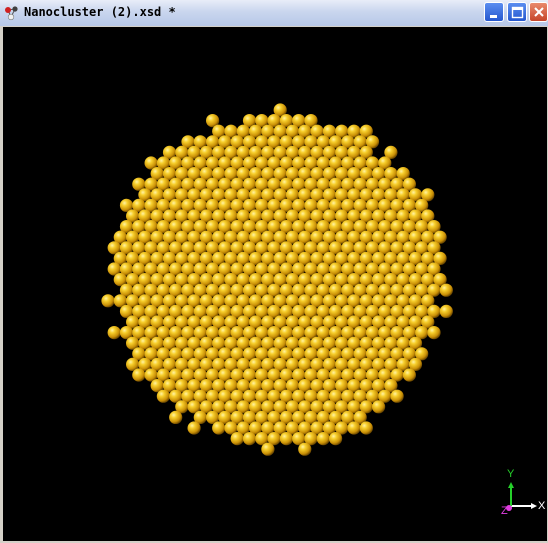 The image size is (548, 543). I want to click on minimize-icon, so click(493, 16).